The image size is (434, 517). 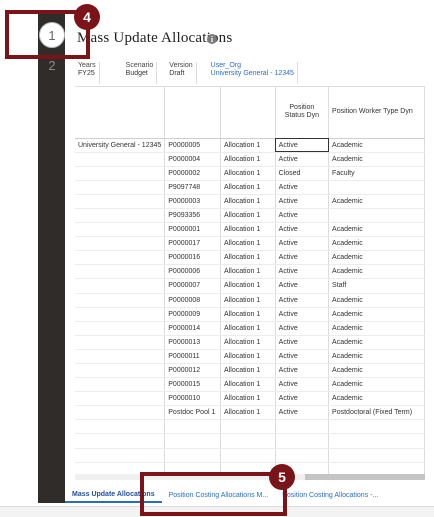 I want to click on position-cell: Postdoc Pool 1, so click(x=193, y=413).